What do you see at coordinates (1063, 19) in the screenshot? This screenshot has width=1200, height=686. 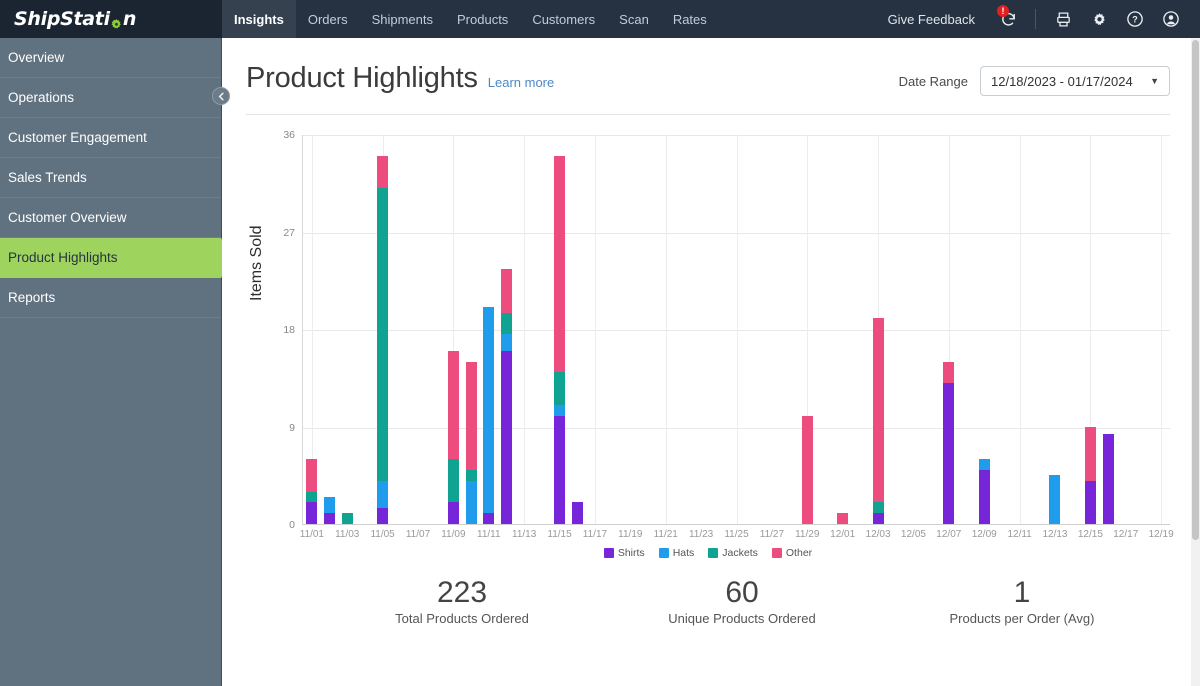 I see `printer-button` at bounding box center [1063, 19].